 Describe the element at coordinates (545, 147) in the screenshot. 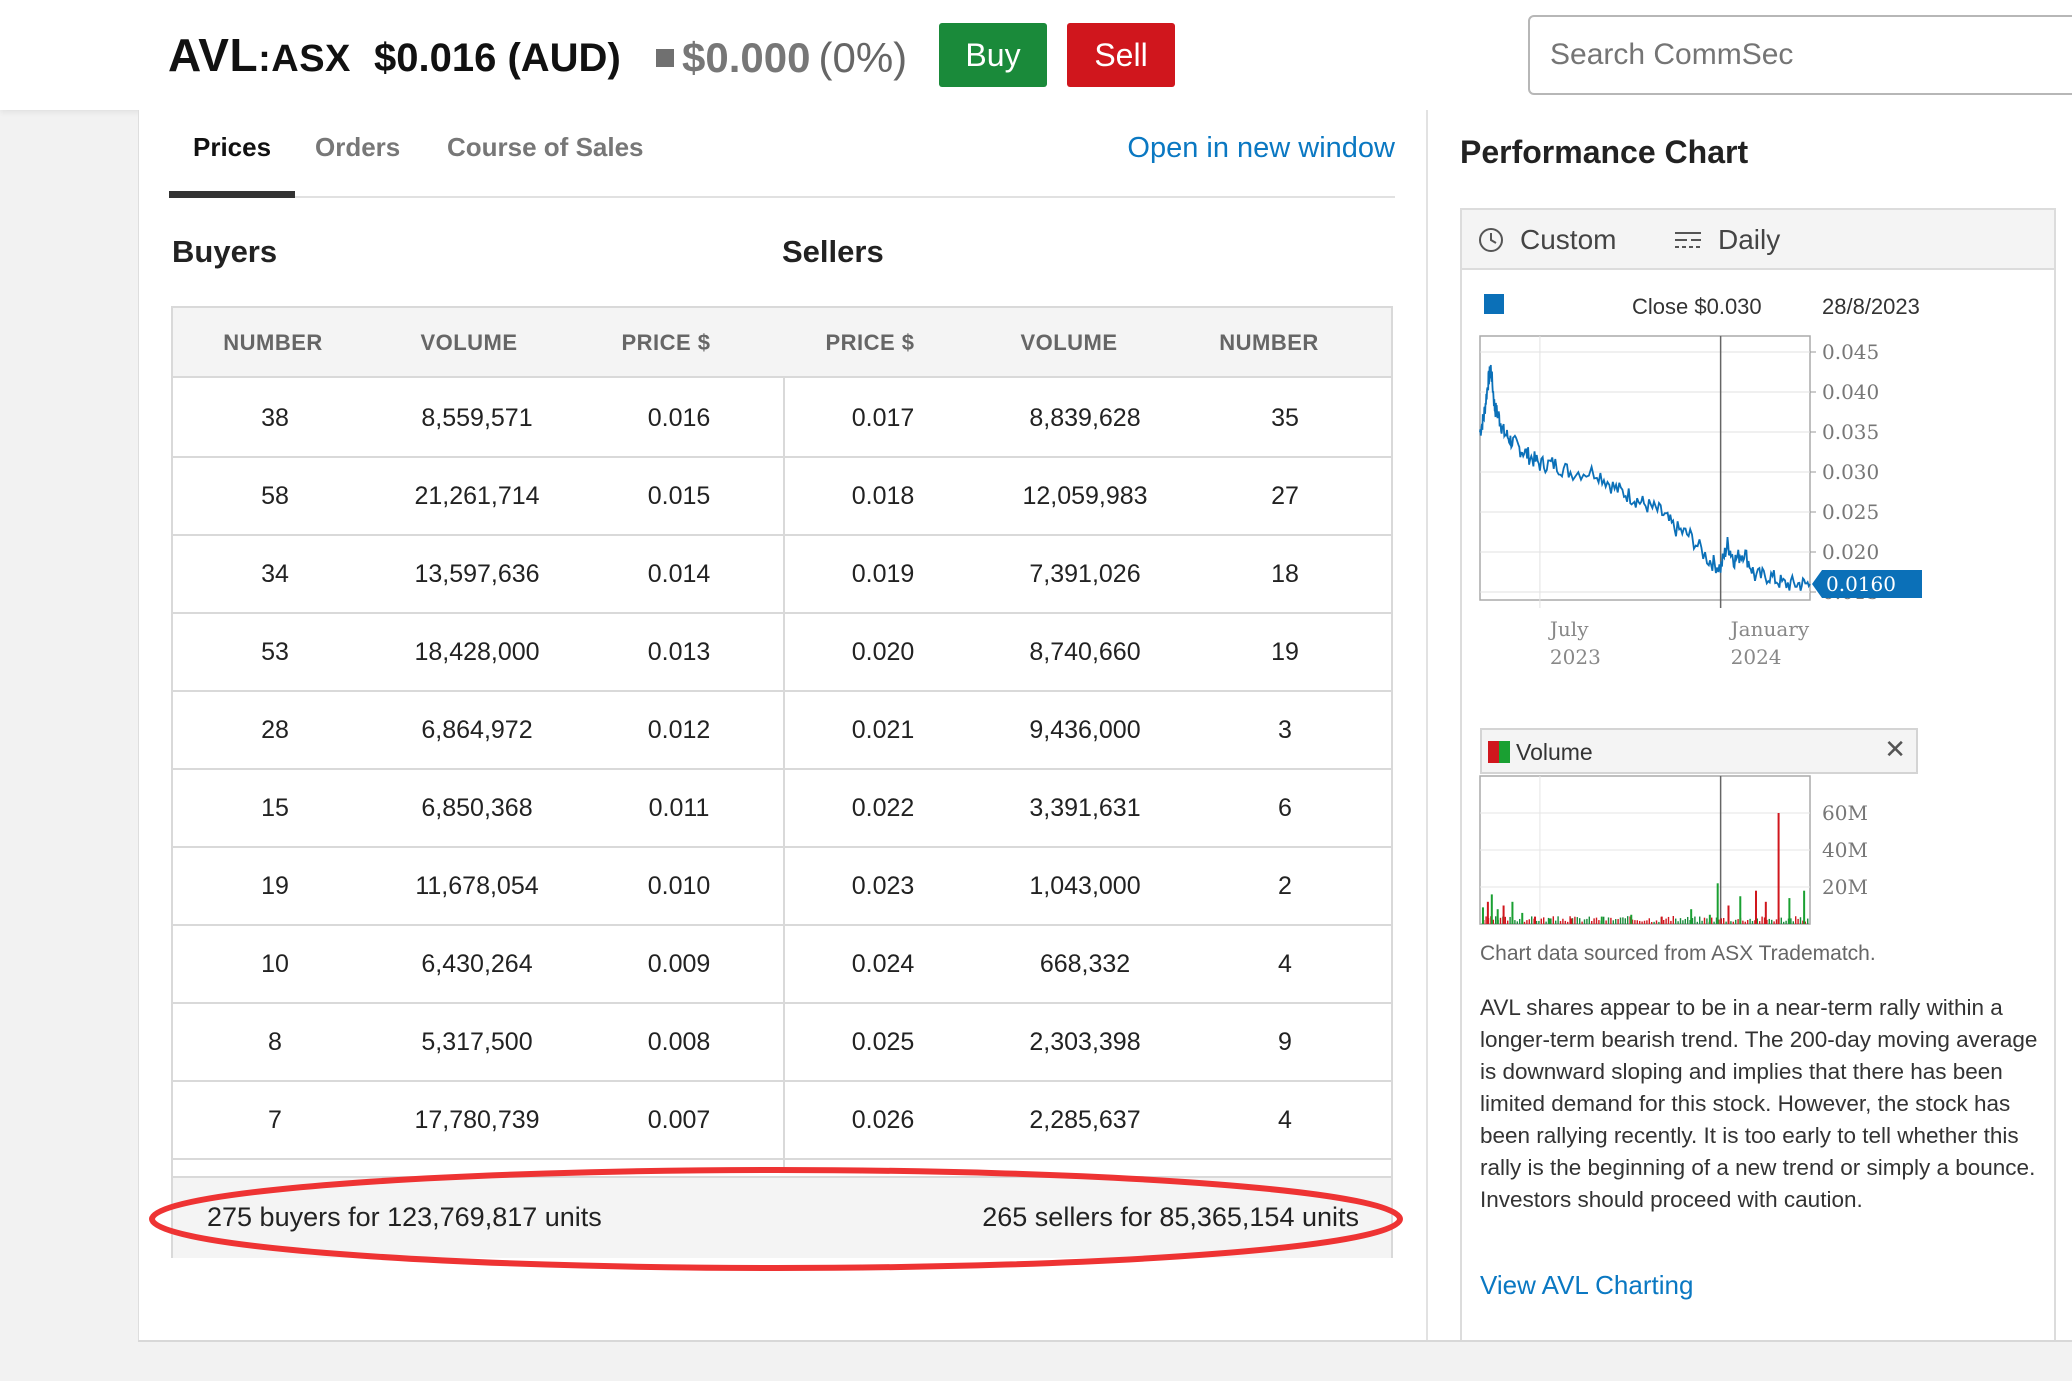

I see `tab-course-of-sales: Course of Sales` at that location.